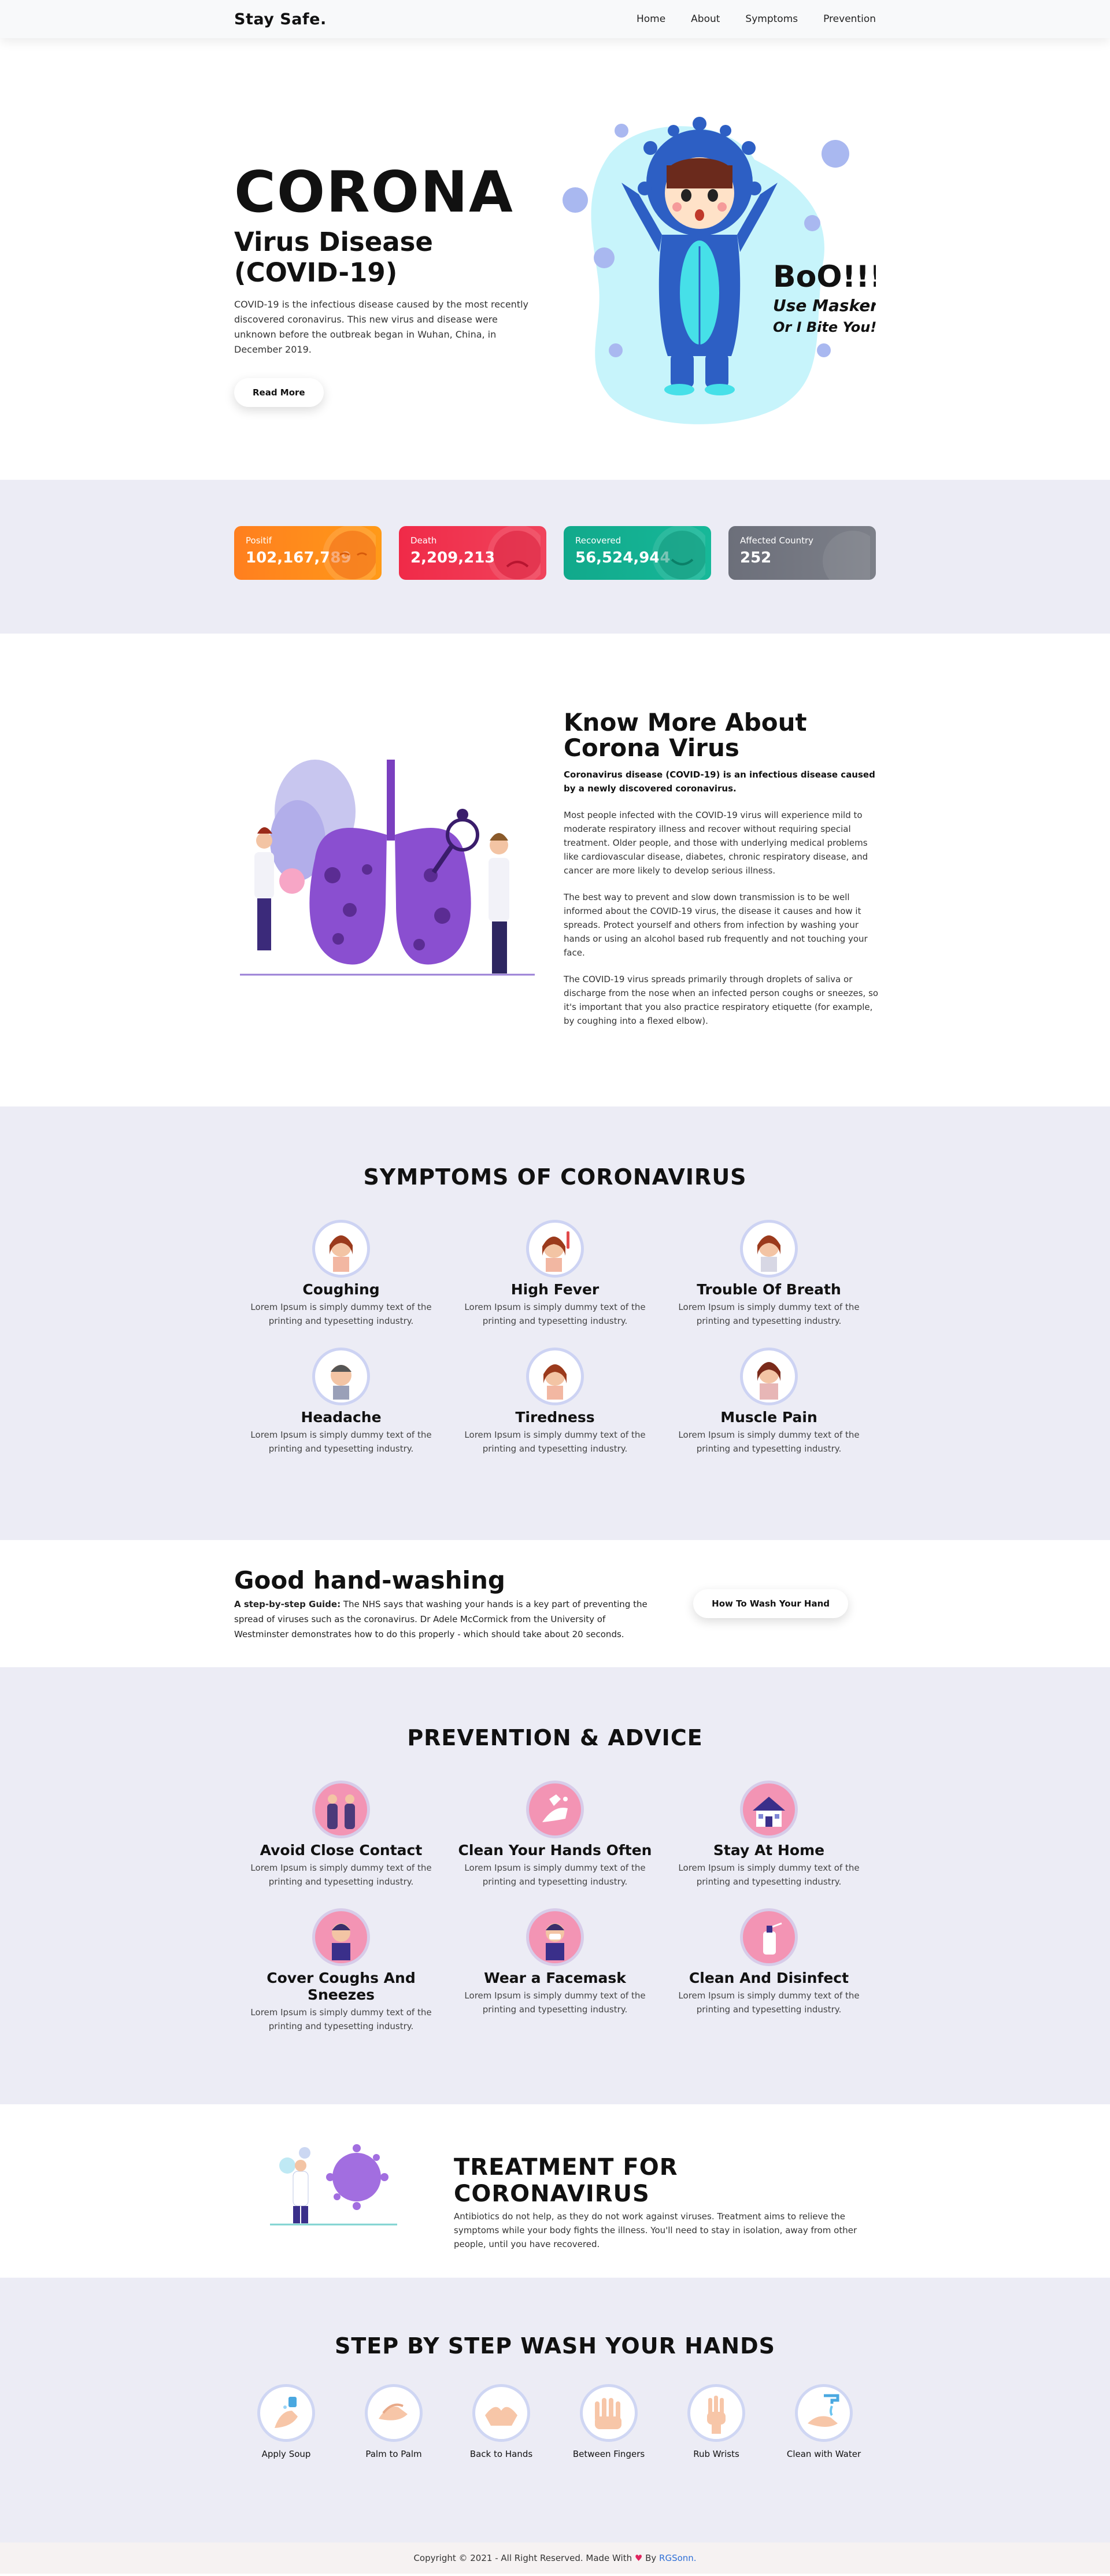 The image size is (1110, 2576). What do you see at coordinates (286, 2413) in the screenshot?
I see `apply-soap-icon` at bounding box center [286, 2413].